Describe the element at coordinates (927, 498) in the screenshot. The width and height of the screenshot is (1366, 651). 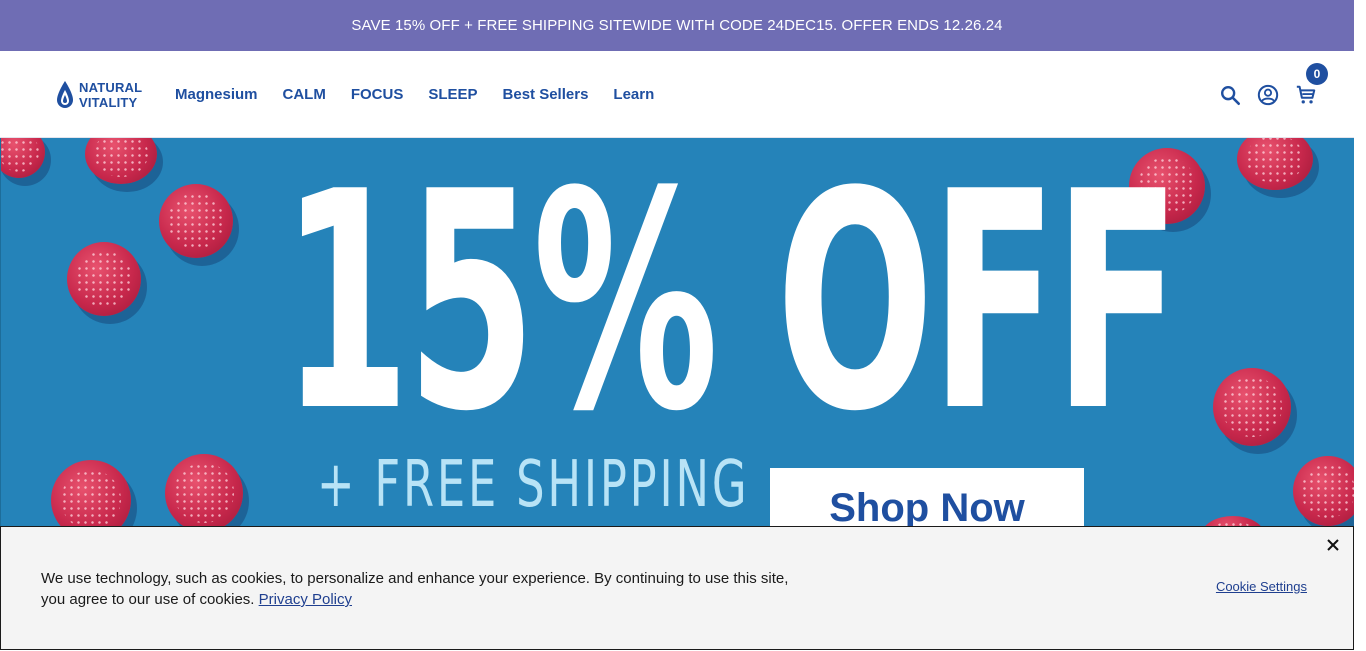
I see `shop-now-button: Shop Now` at that location.